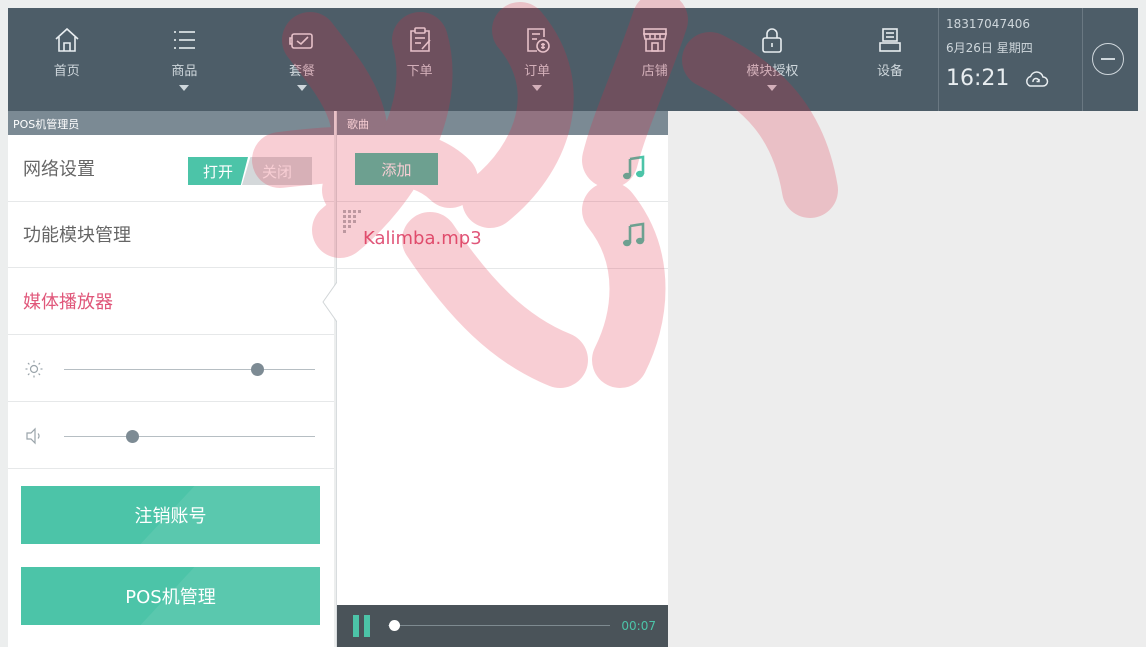 The width and height of the screenshot is (1146, 647). What do you see at coordinates (171, 301) in the screenshot?
I see `menu-media-player: 媒体播放器` at bounding box center [171, 301].